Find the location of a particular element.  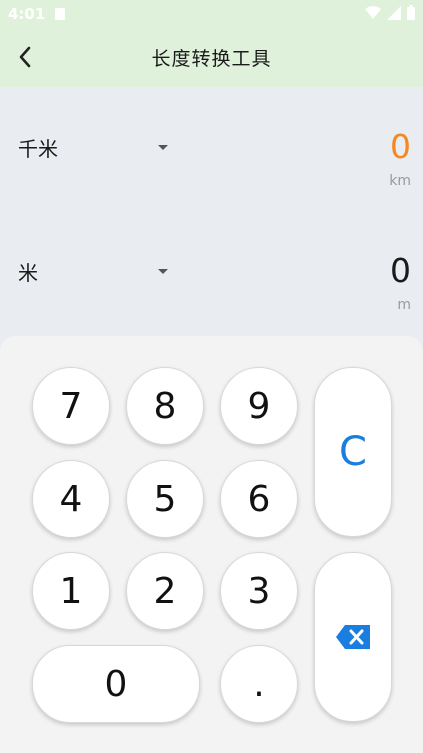

key-4: 4 is located at coordinates (71, 499).